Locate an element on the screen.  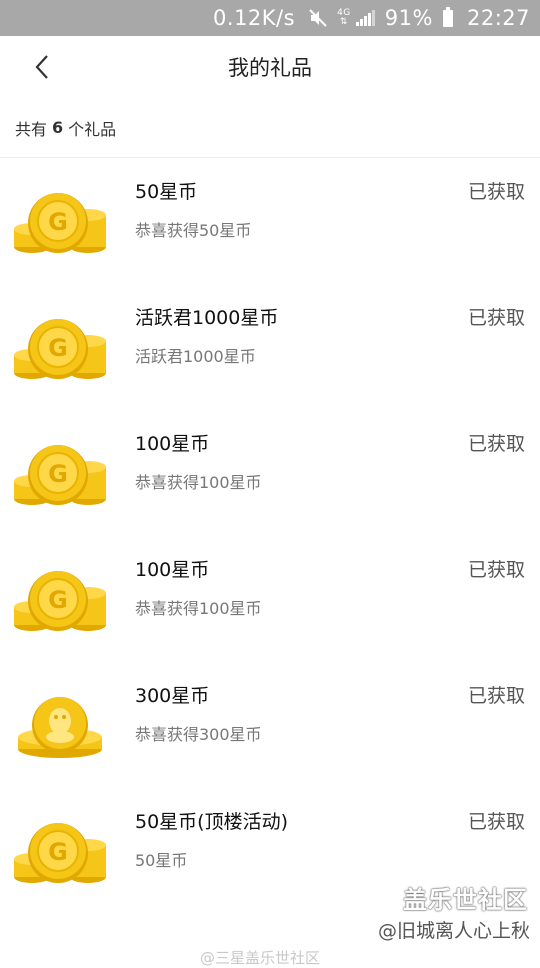
network-type-icon: 4G ⇅ is located at coordinates (344, 18).